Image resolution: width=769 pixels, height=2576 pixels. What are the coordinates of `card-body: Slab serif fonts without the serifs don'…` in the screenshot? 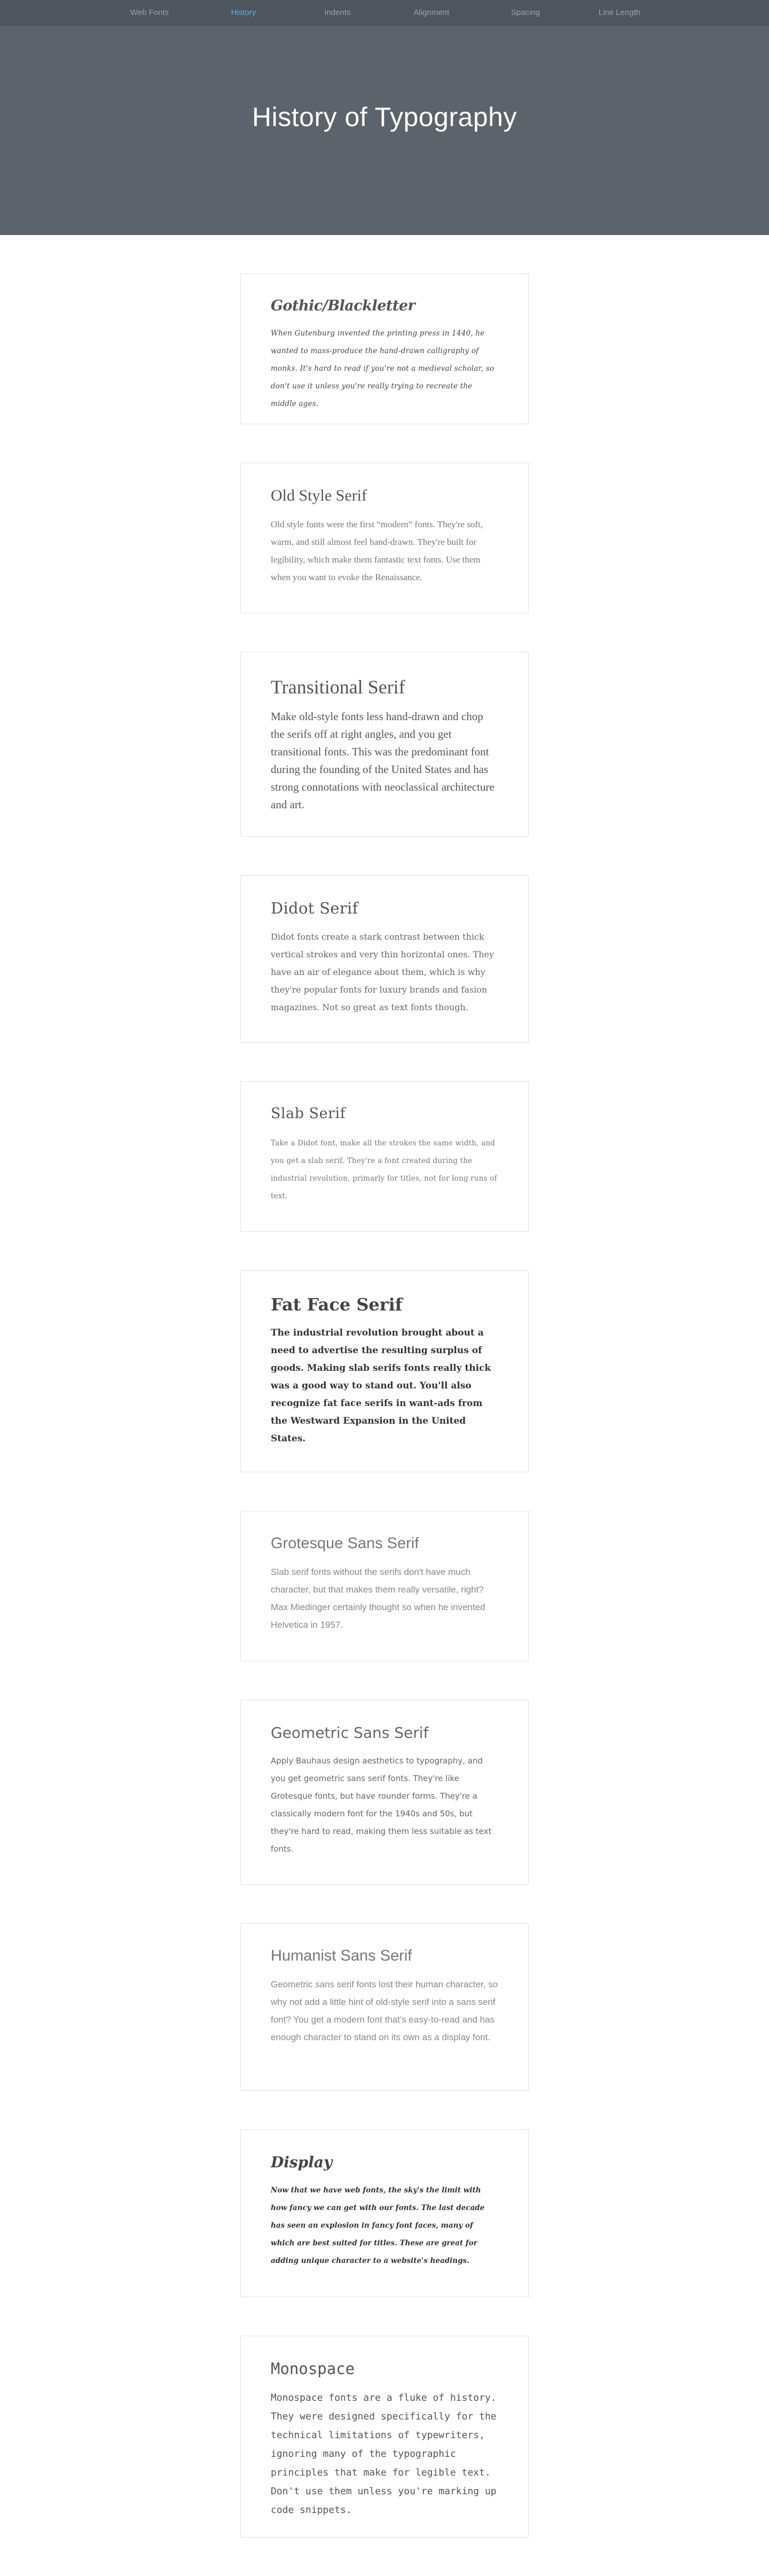 It's located at (378, 1598).